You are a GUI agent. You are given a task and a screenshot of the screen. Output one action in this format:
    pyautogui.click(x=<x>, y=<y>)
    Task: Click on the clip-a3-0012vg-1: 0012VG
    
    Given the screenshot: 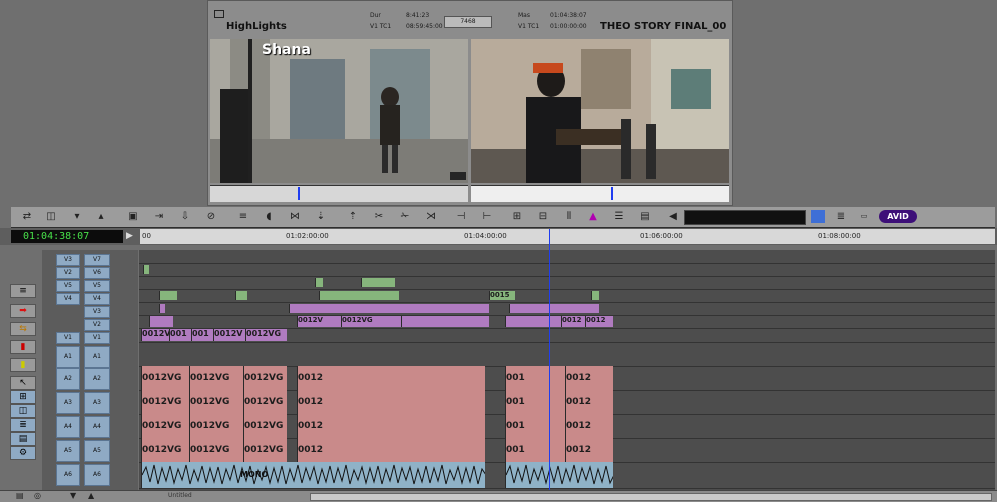 What is the action you would take?
    pyautogui.click(x=165, y=402)
    